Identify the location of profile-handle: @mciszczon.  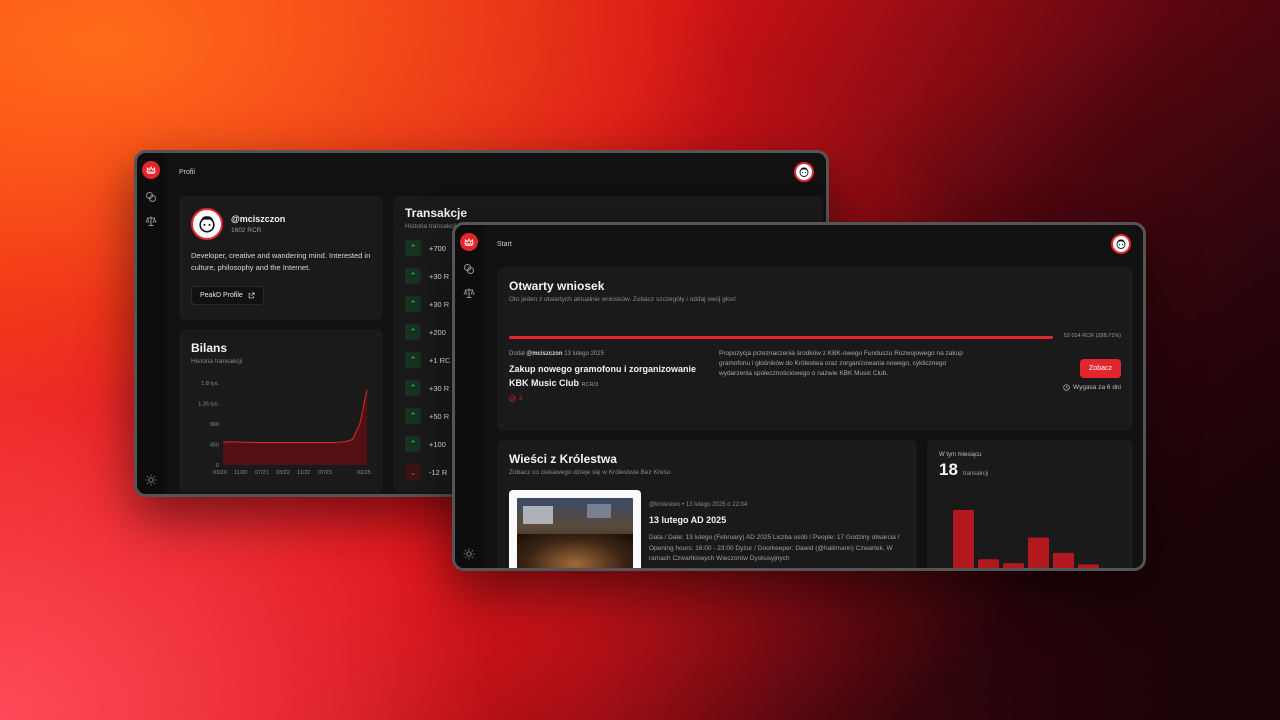
(258, 219).